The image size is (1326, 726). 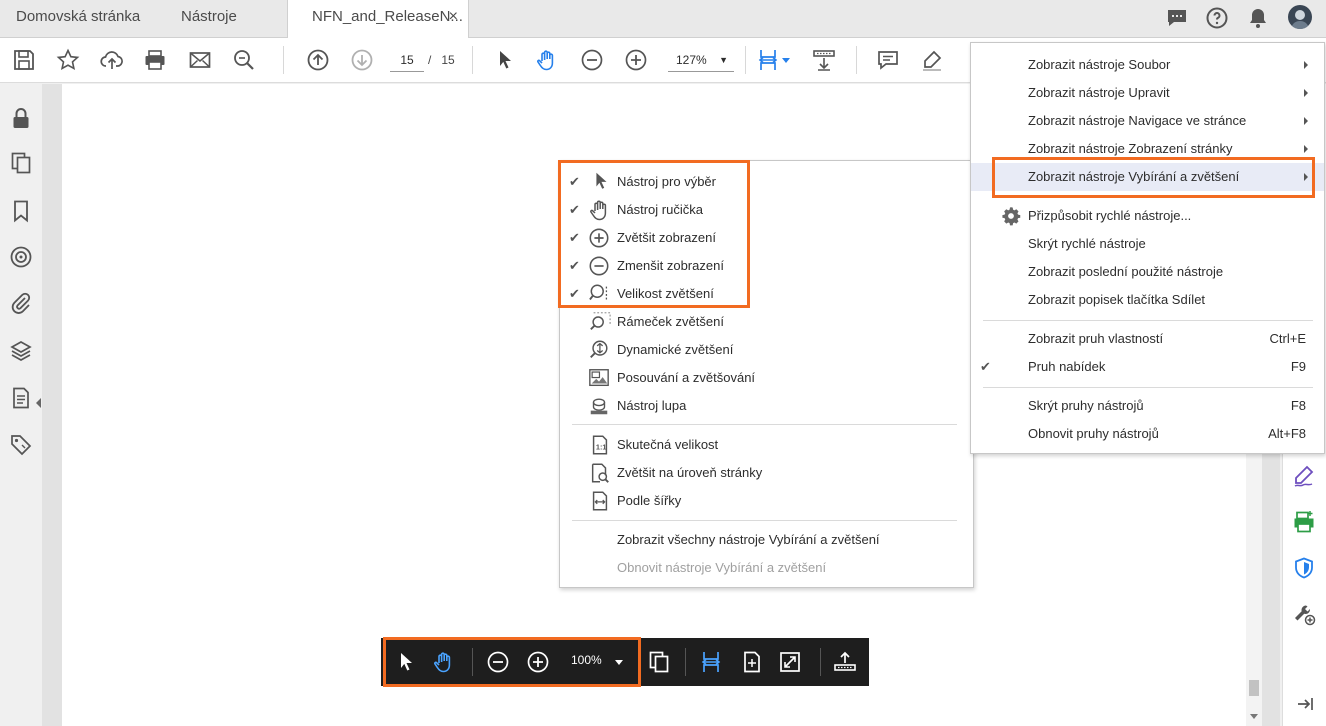 What do you see at coordinates (1287, 433) in the screenshot?
I see `shortcut-label: Alt+F8` at bounding box center [1287, 433].